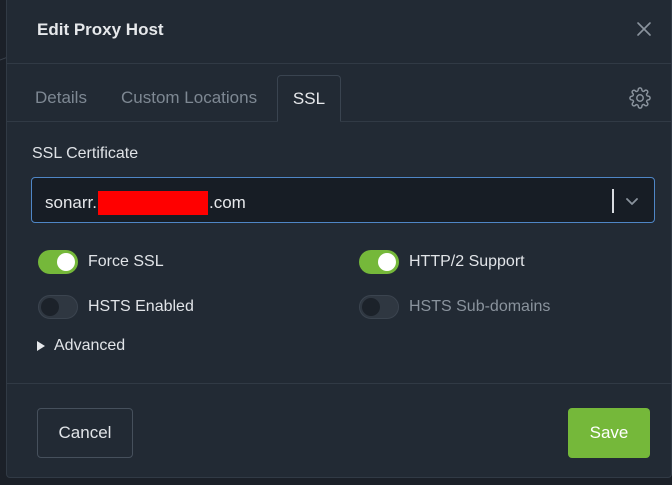 The width and height of the screenshot is (672, 485). I want to click on ssl-certificate-select: sonarr. .com, so click(343, 200).